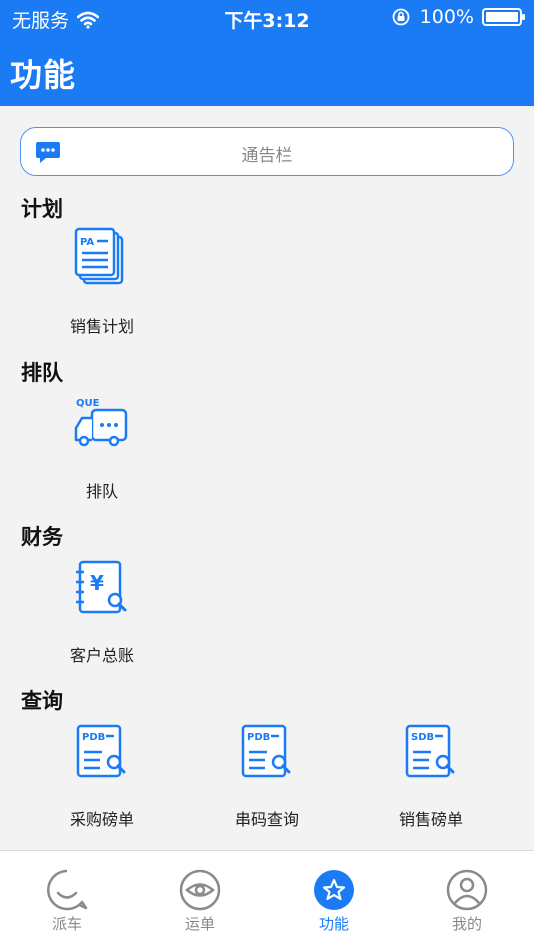 Image resolution: width=534 pixels, height=950 pixels. I want to click on tab-dispatch: 派车, so click(67, 901).